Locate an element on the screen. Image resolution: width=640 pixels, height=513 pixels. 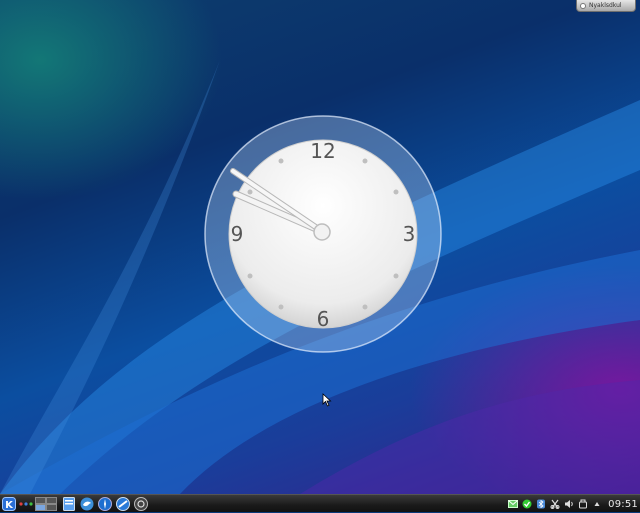
update-check-icon is located at coordinates (527, 504).